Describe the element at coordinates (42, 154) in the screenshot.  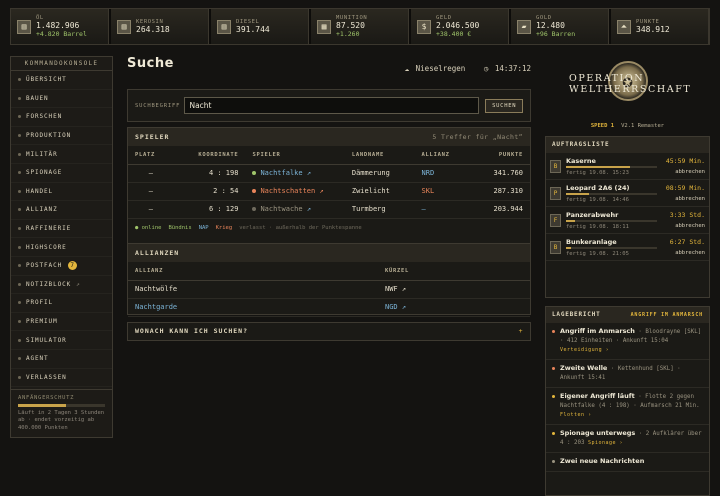
I see `sidebar-item-label: Militär` at that location.